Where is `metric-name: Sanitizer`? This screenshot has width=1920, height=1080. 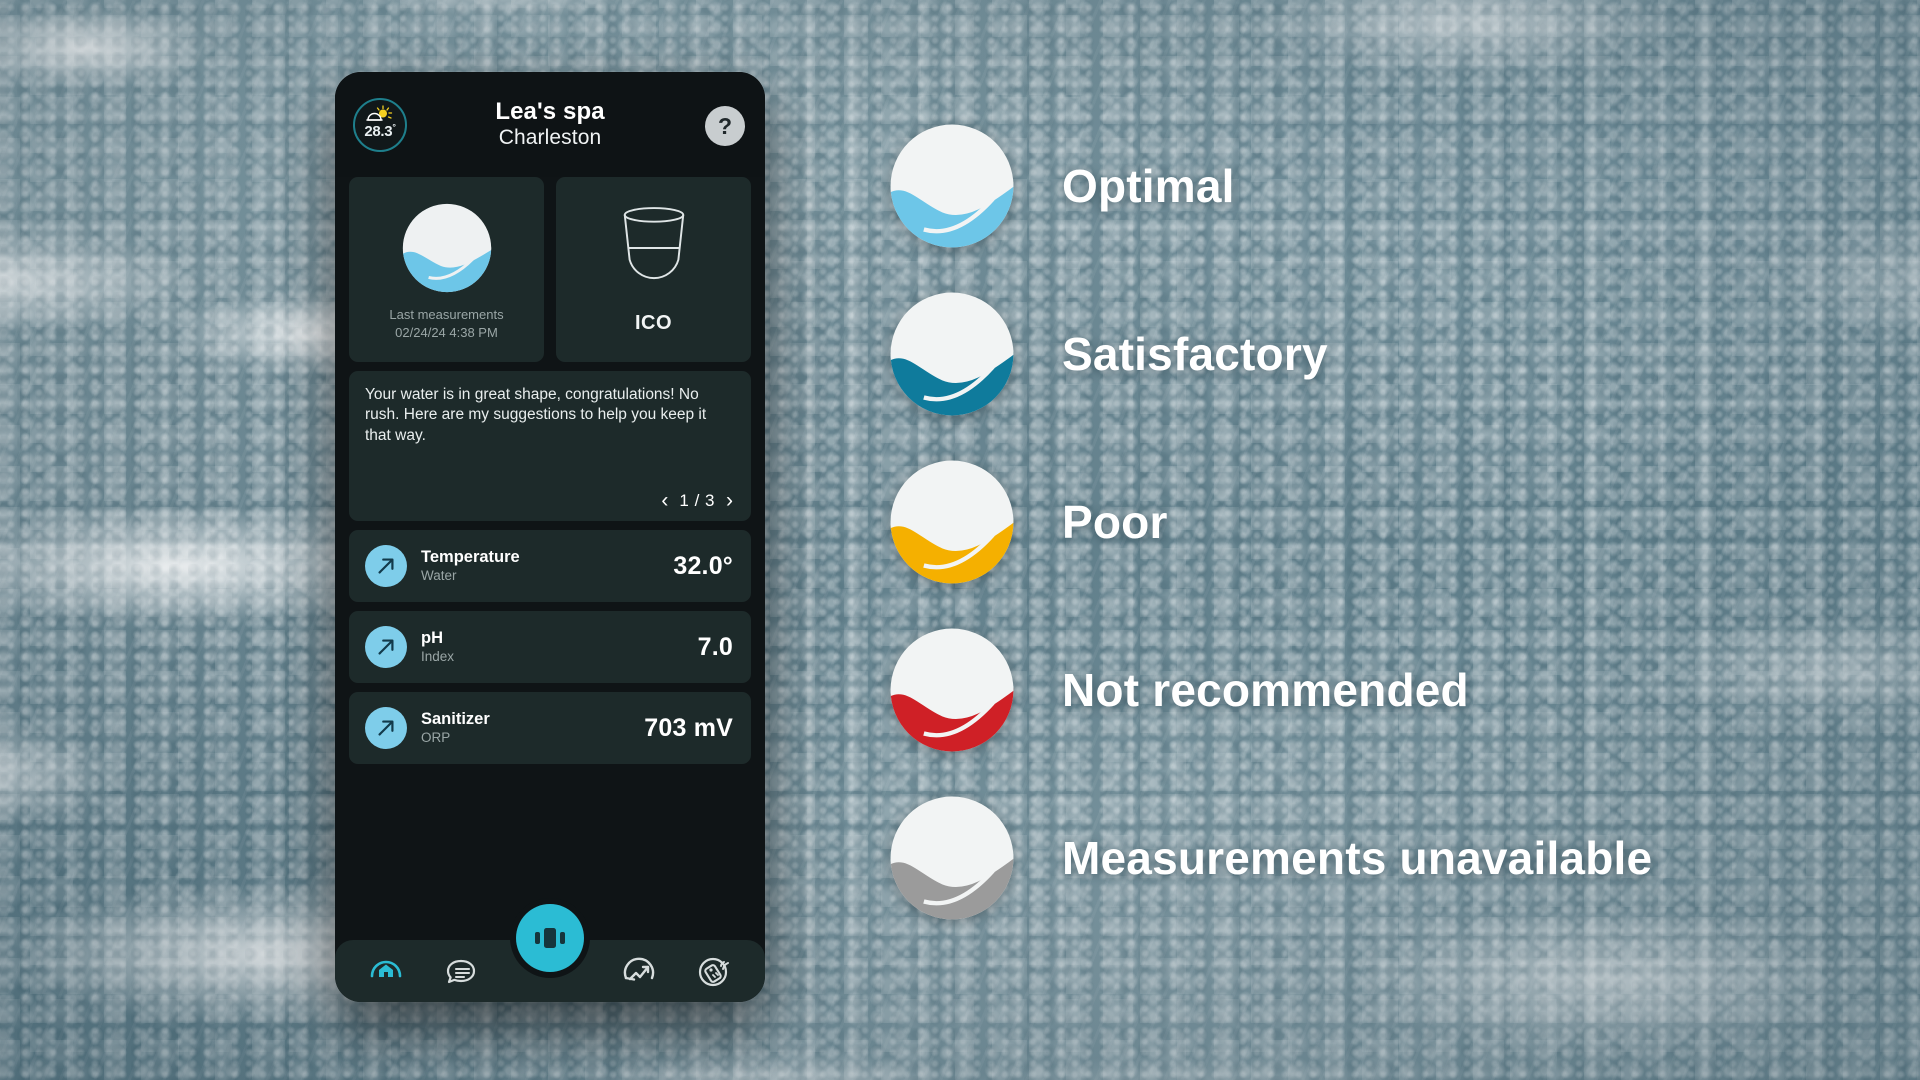
metric-name: Sanitizer is located at coordinates (455, 719).